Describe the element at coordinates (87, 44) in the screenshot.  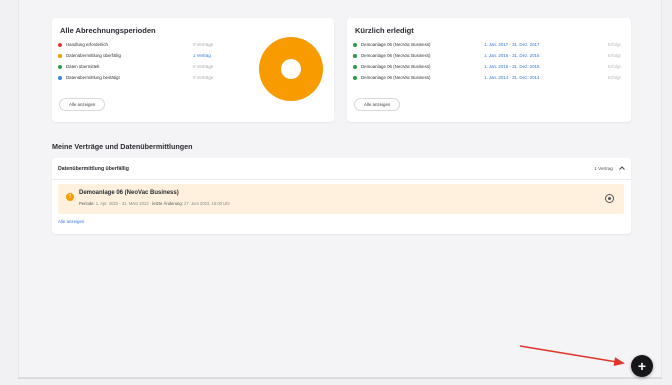
I see `period-label: Handlung erforderlich` at that location.